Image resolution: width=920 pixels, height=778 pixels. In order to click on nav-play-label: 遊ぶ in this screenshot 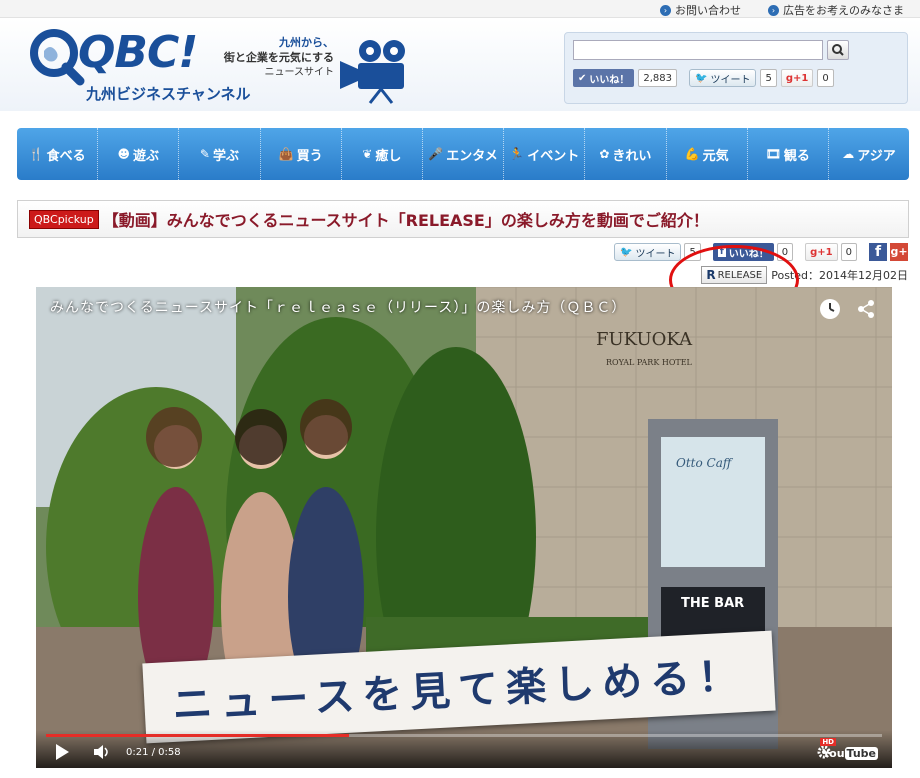, I will do `click(146, 156)`.